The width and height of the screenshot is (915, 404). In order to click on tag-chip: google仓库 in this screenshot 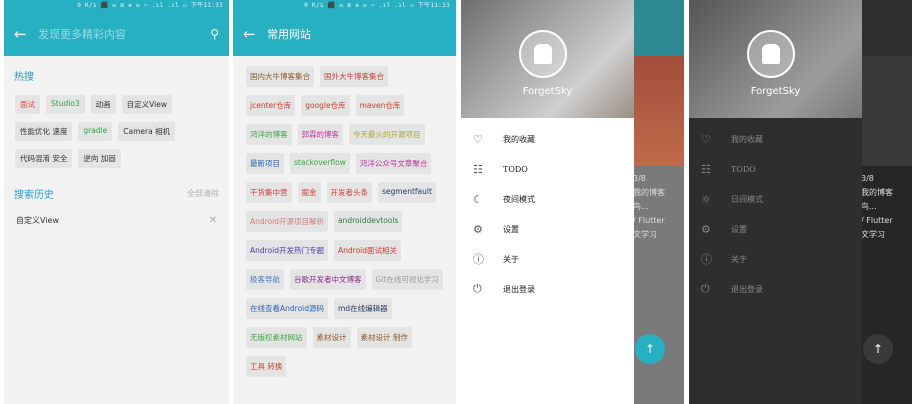, I will do `click(325, 105)`.